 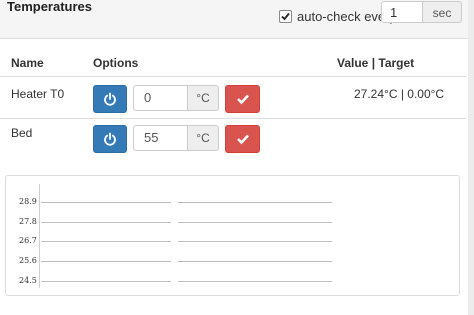 What do you see at coordinates (233, 76) in the screenshot?
I see `header-divider` at bounding box center [233, 76].